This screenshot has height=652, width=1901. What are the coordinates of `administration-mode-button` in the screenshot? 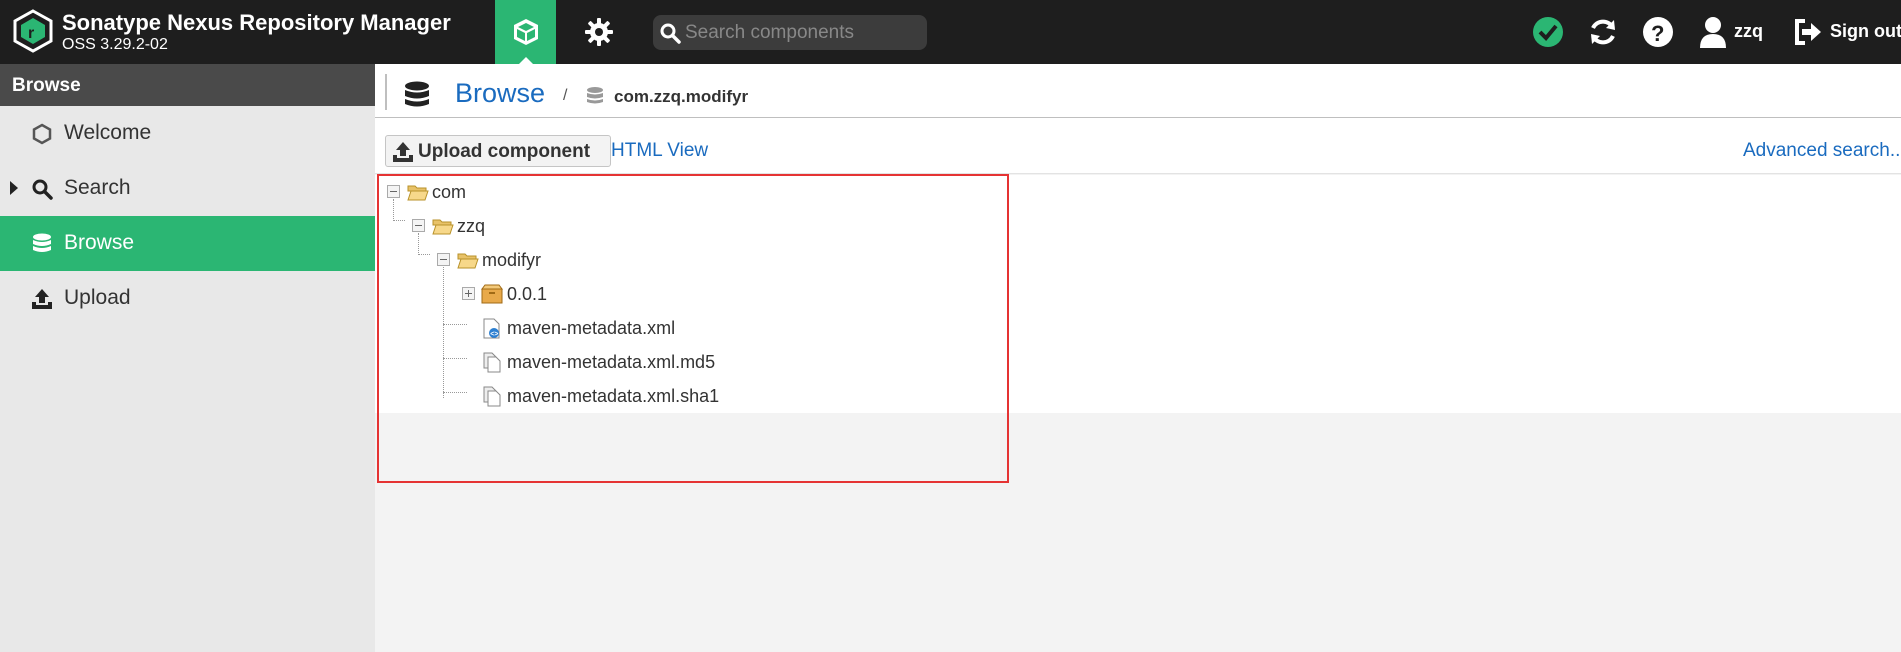 It's located at (598, 32).